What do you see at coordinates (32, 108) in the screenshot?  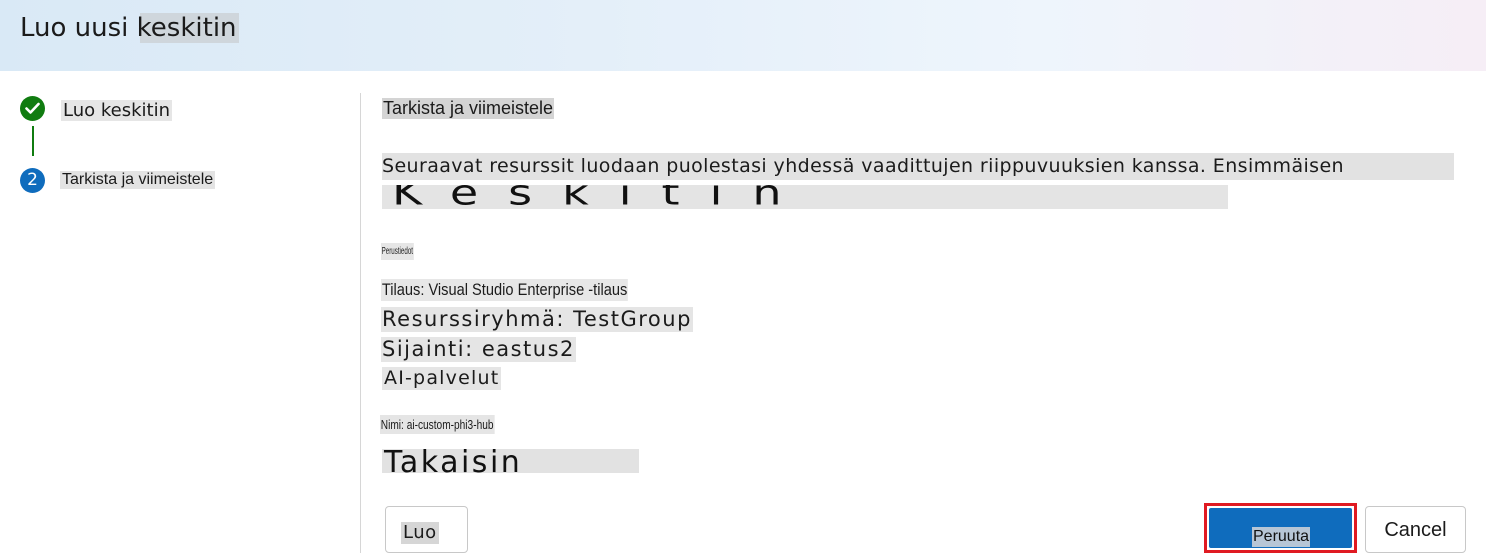 I see `checkmark-icon` at bounding box center [32, 108].